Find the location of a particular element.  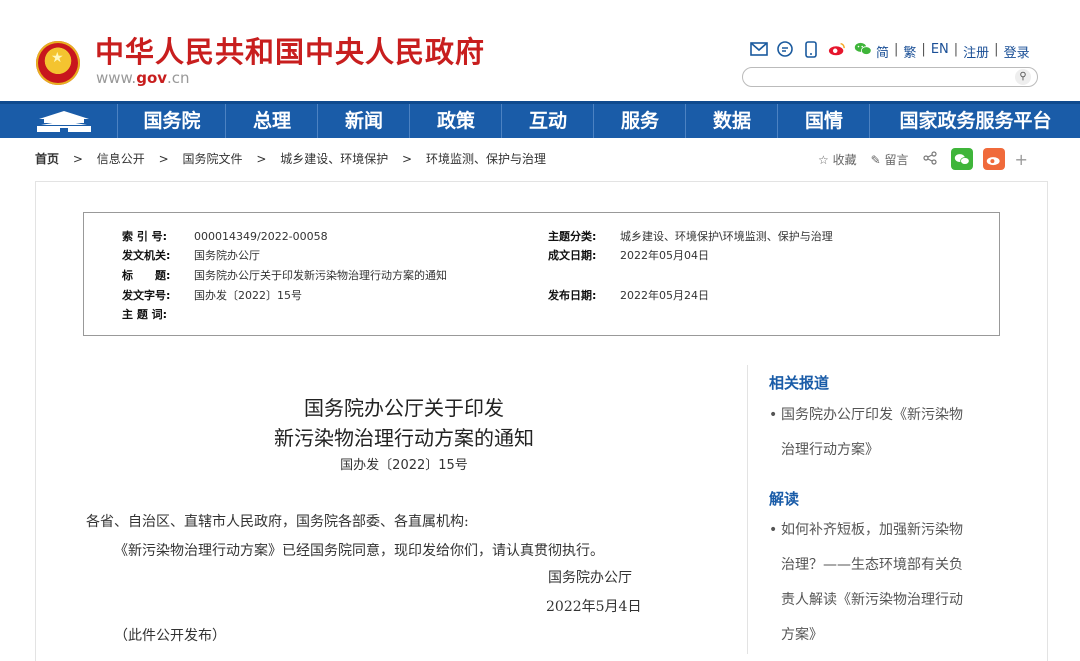

lang-english-link: EN is located at coordinates (940, 51).